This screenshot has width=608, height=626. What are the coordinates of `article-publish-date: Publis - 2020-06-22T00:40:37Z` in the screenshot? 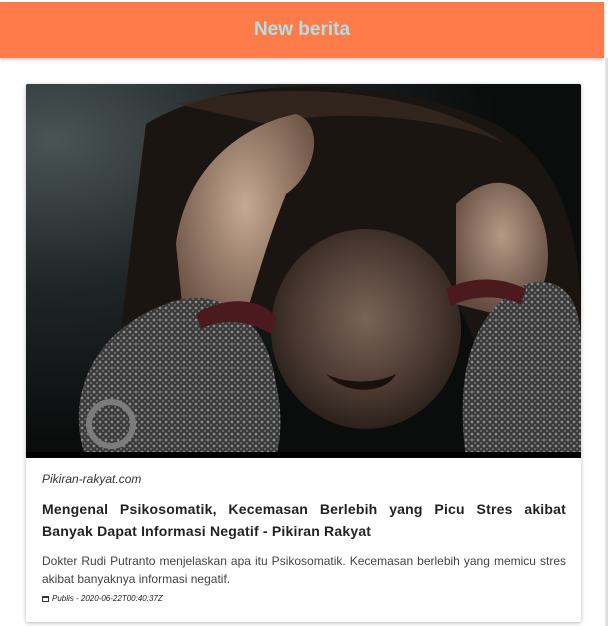 It's located at (304, 598).